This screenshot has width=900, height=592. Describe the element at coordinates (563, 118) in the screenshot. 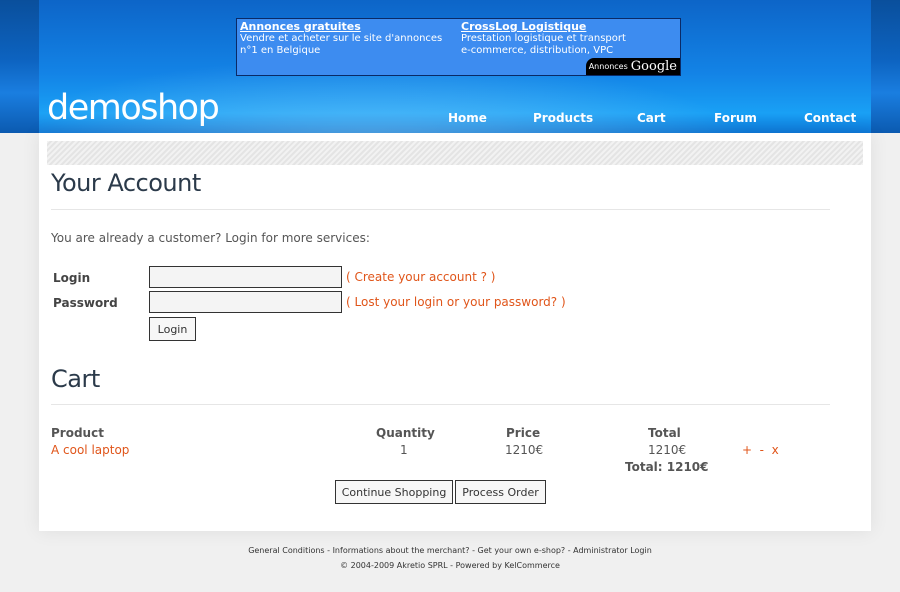

I see `nav-products: Products` at that location.